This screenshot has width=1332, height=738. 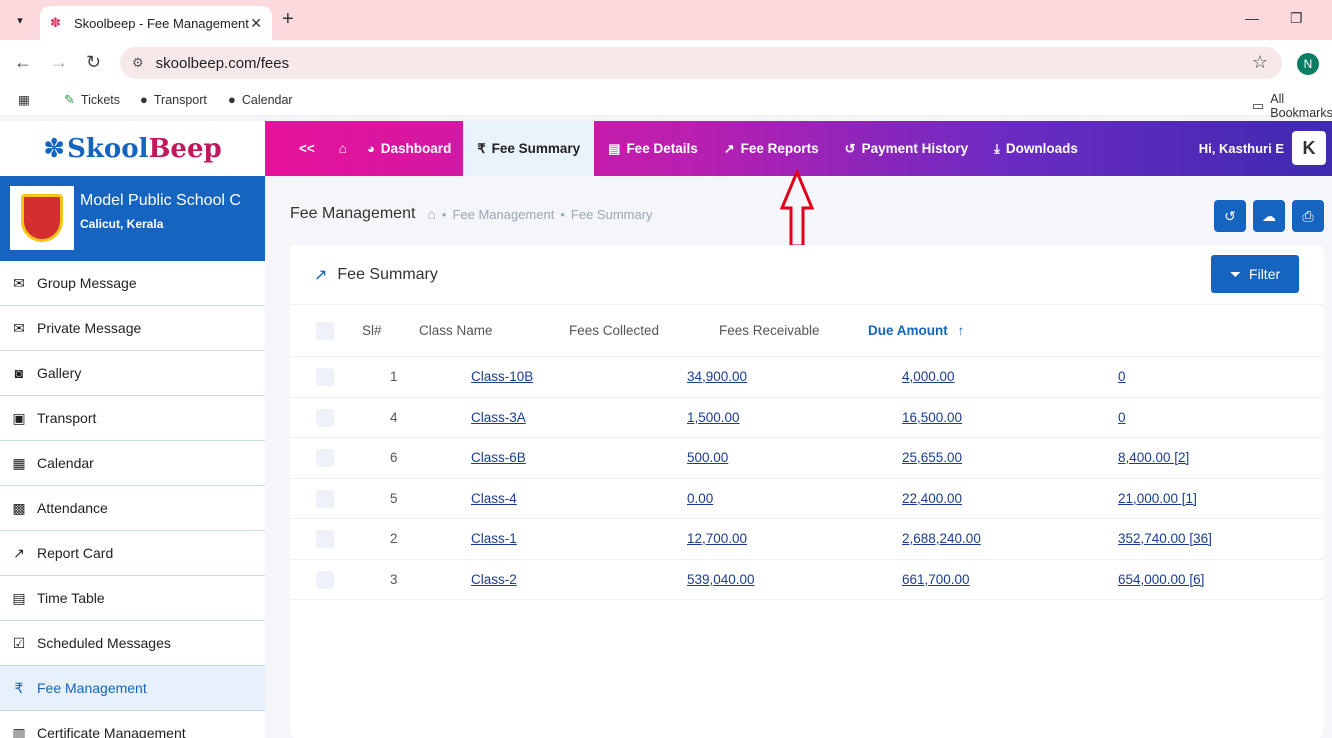 I want to click on cell-due-amount-link: 8,400.00 [2], so click(x=1153, y=457).